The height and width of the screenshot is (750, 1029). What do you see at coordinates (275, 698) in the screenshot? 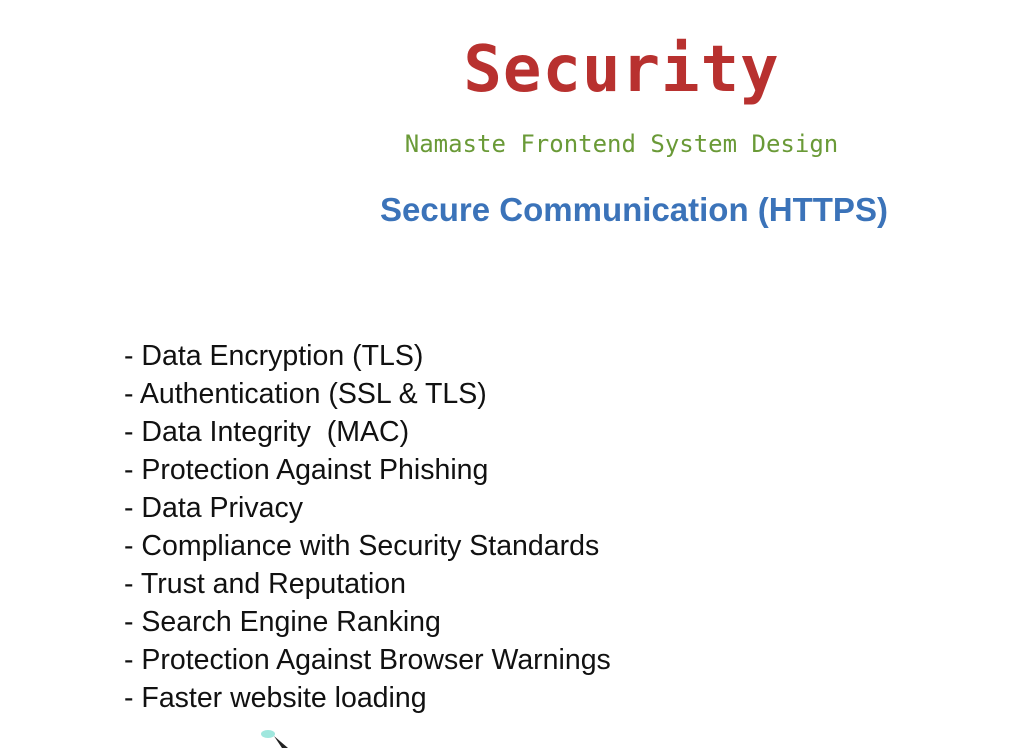
I see `list-item: - Faster website loading` at bounding box center [275, 698].